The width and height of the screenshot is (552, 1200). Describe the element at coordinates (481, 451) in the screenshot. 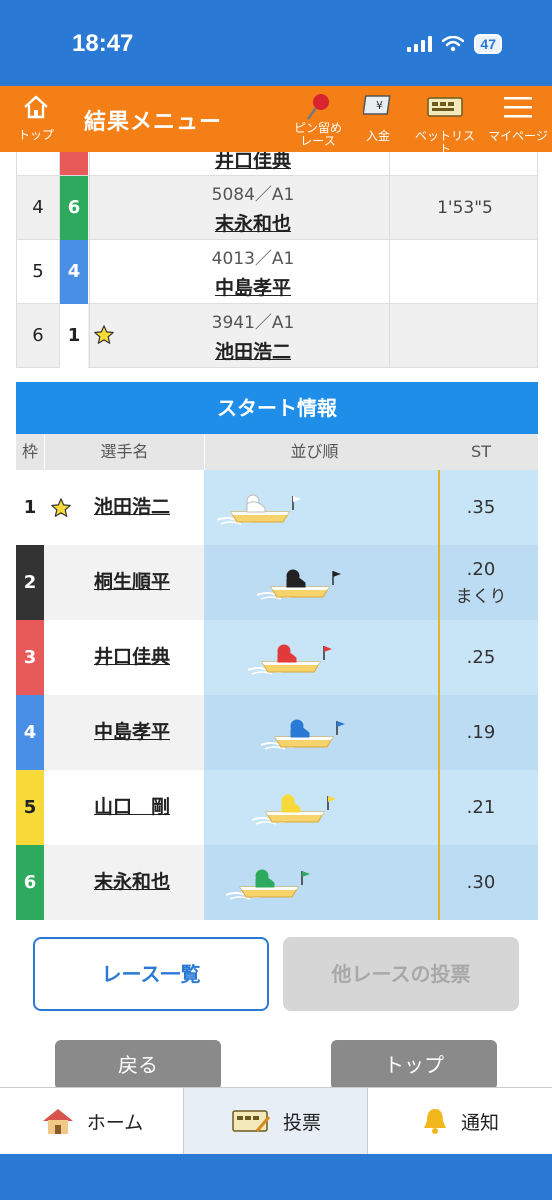

I see `header-st: ST` at that location.